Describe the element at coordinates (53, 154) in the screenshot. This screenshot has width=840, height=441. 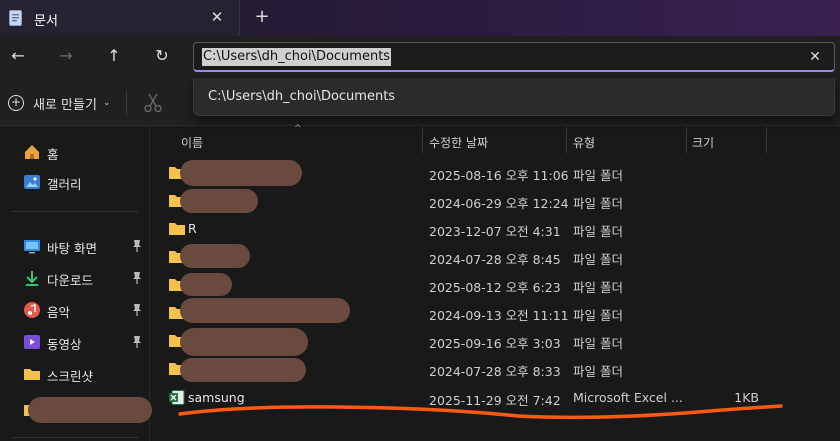
I see `sidebar-item-label: 홈` at that location.